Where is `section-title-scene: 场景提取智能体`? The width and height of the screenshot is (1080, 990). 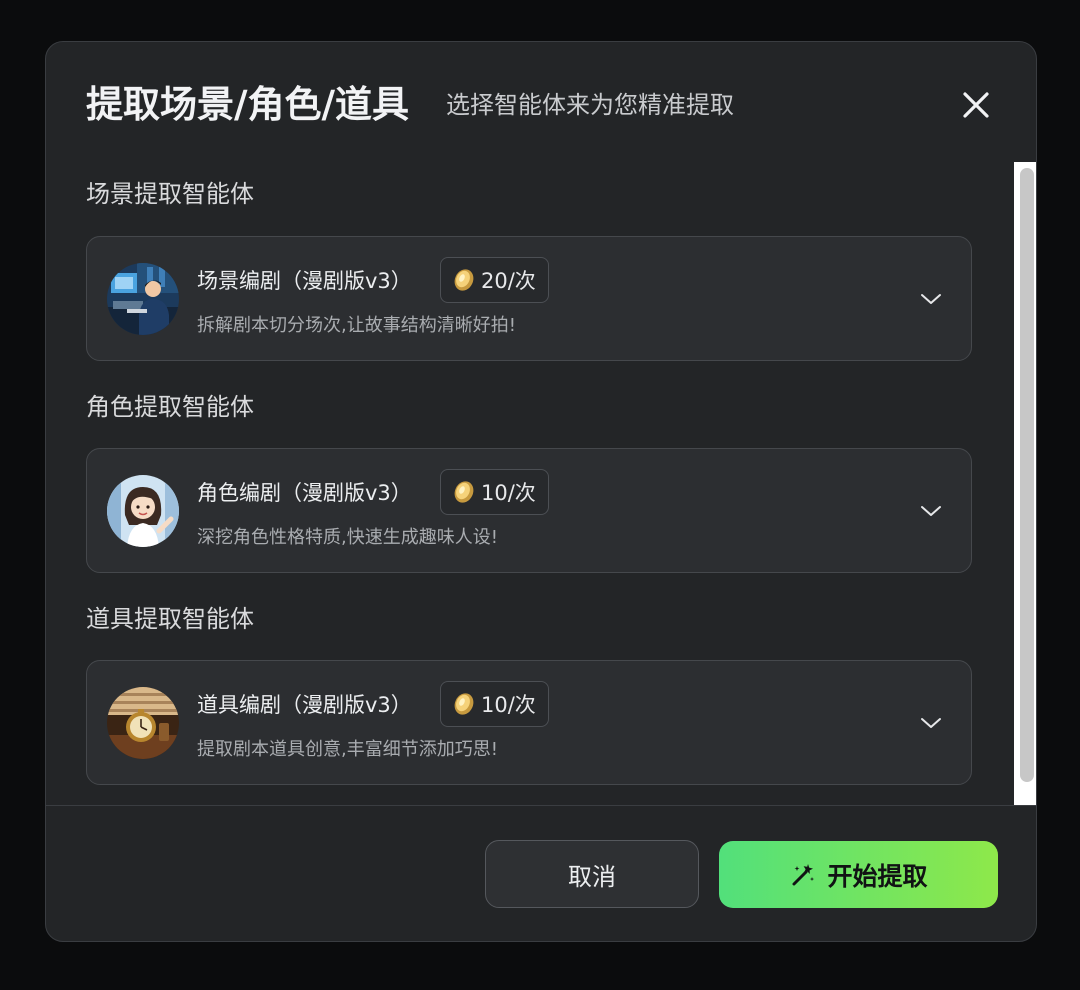
section-title-scene: 场景提取智能体 is located at coordinates (170, 194).